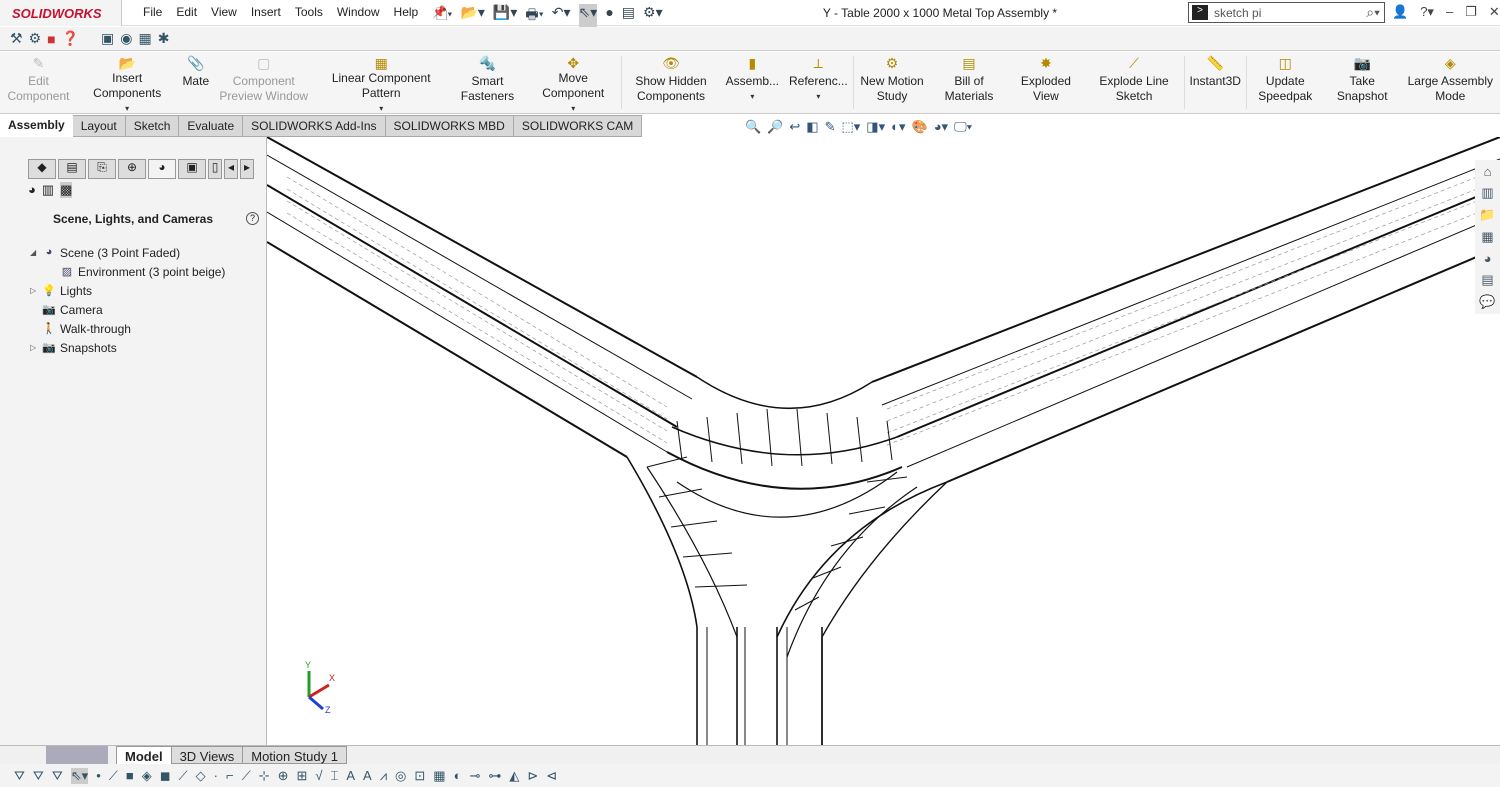  What do you see at coordinates (216, 775) in the screenshot?
I see `filter-points-icon: ·` at bounding box center [216, 775].